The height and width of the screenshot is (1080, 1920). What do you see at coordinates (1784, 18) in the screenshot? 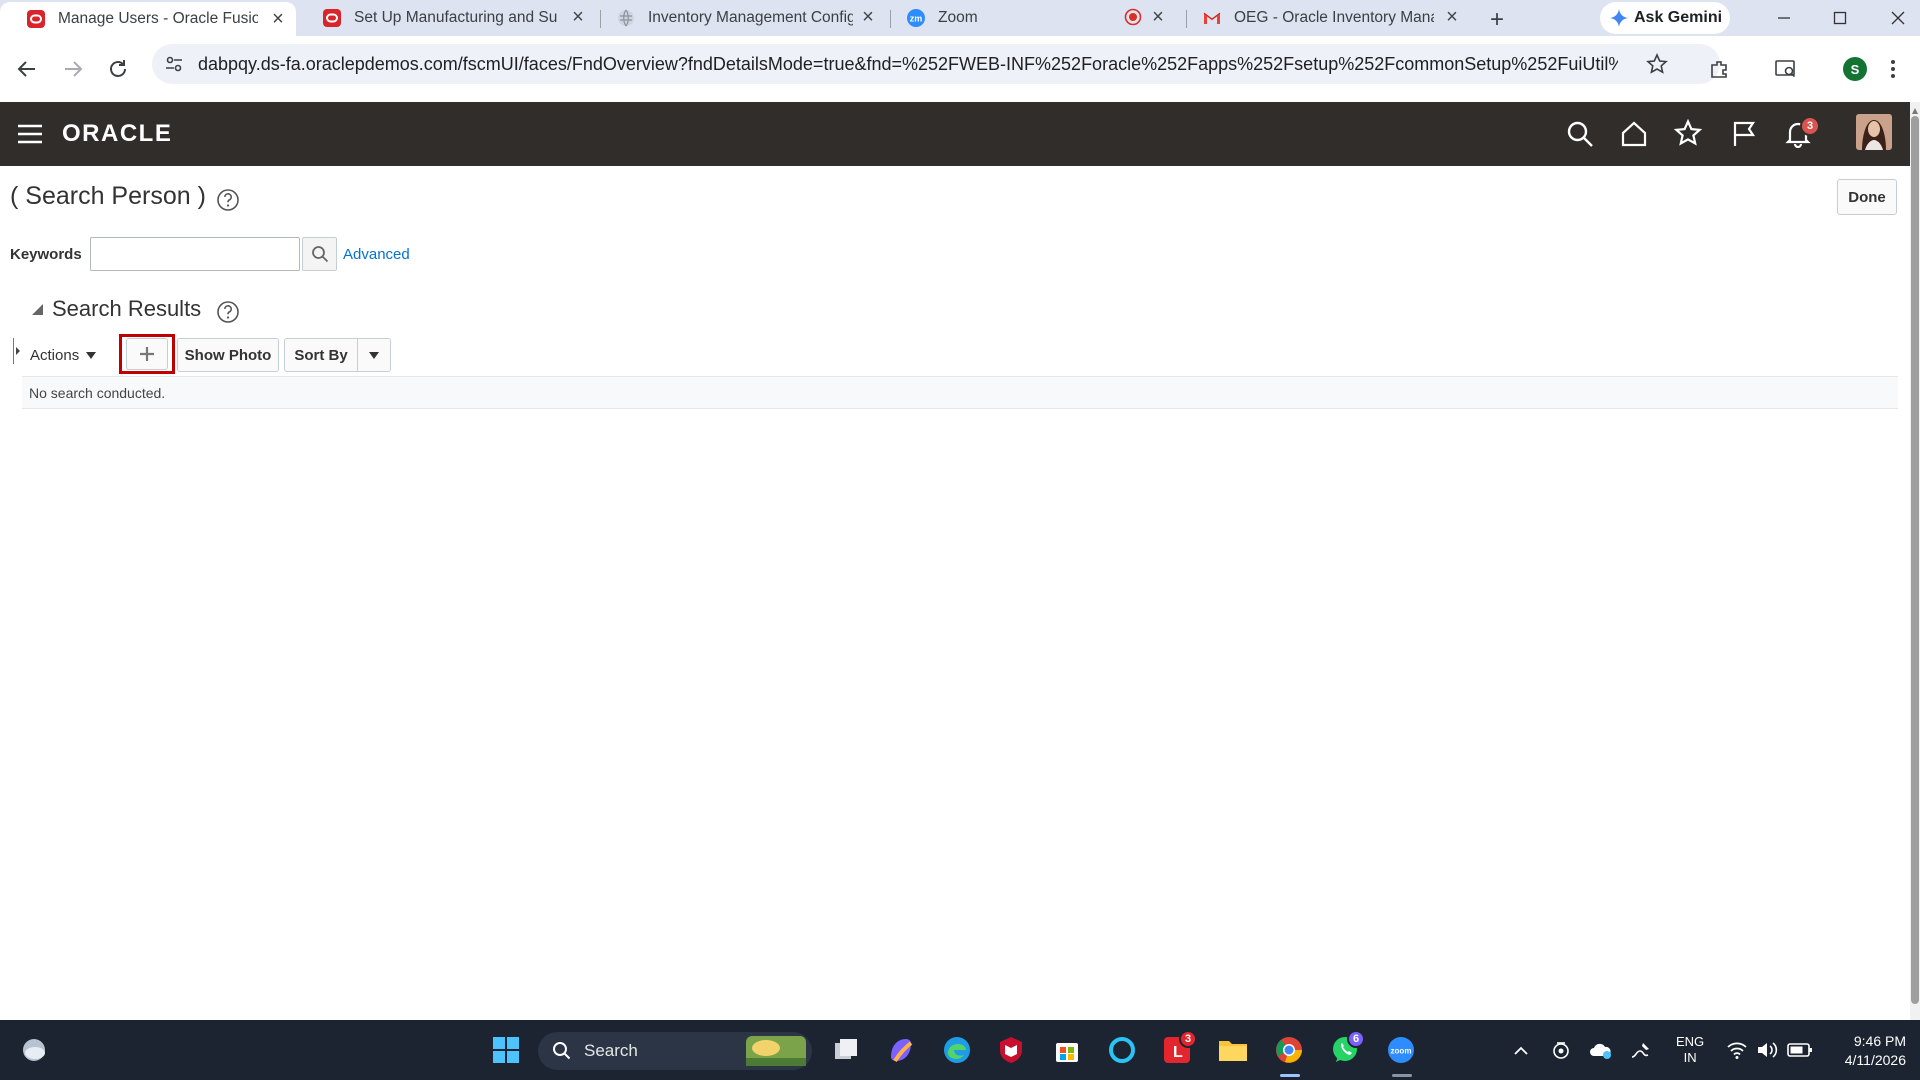
I see `minimize-window-icon` at bounding box center [1784, 18].